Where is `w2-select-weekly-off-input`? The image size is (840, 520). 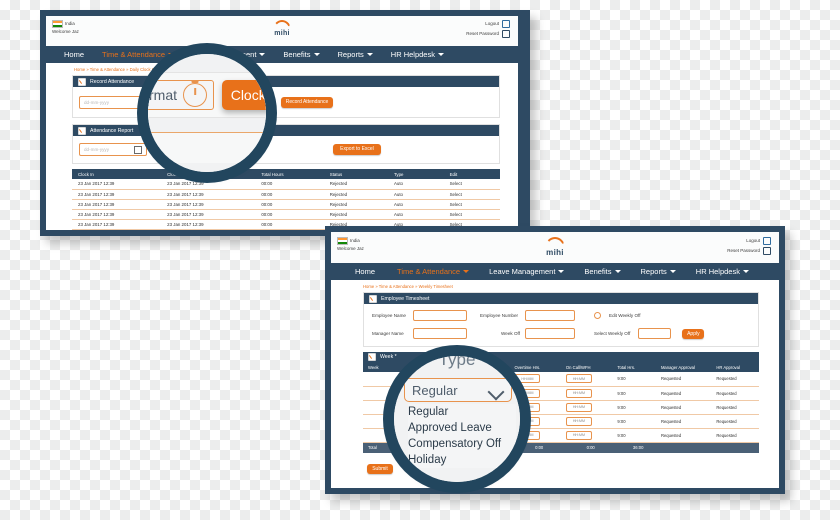
w2-select-weekly-off-input is located at coordinates (655, 333).